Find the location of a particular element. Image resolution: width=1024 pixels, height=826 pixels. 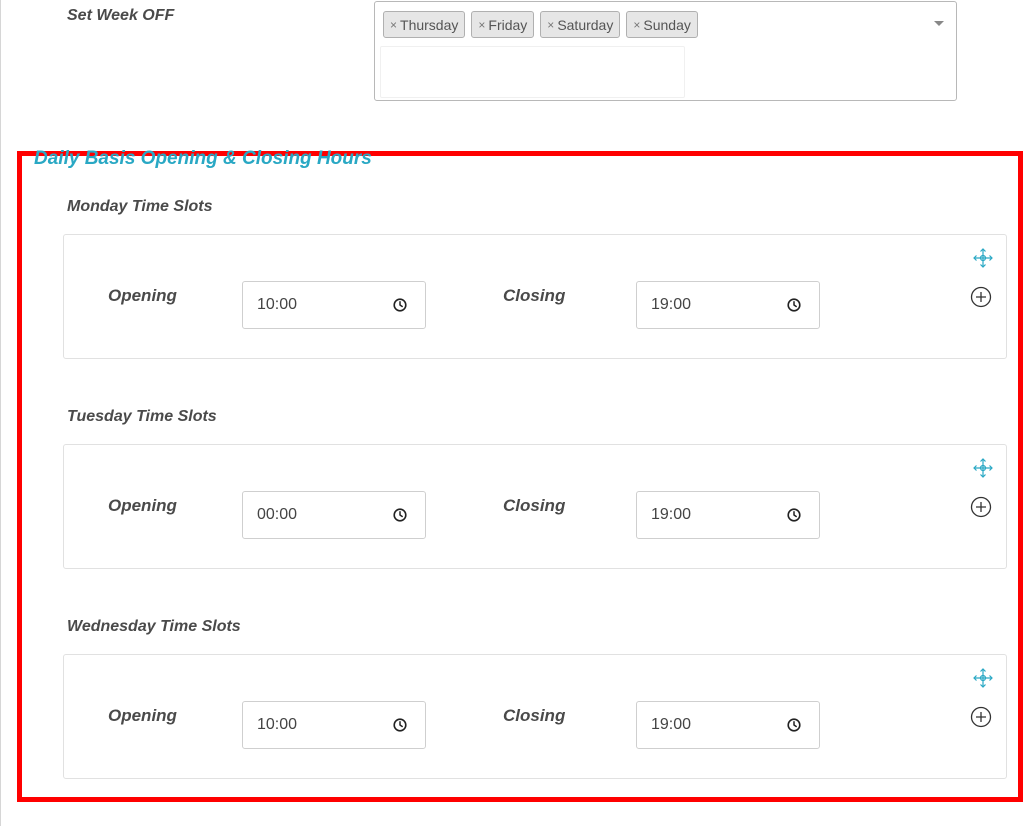

multiselect-search-input is located at coordinates (532, 72).